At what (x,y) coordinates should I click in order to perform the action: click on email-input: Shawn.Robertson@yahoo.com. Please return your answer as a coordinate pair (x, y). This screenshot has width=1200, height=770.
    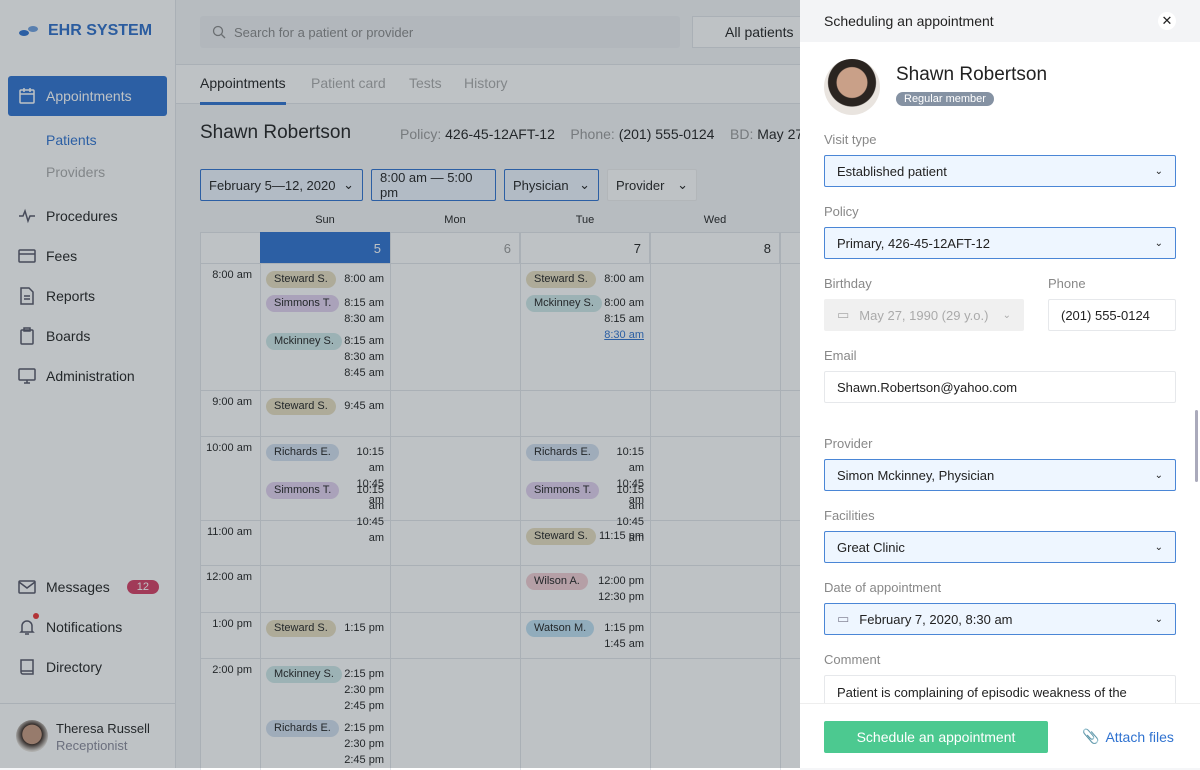
    Looking at the image, I should click on (1000, 387).